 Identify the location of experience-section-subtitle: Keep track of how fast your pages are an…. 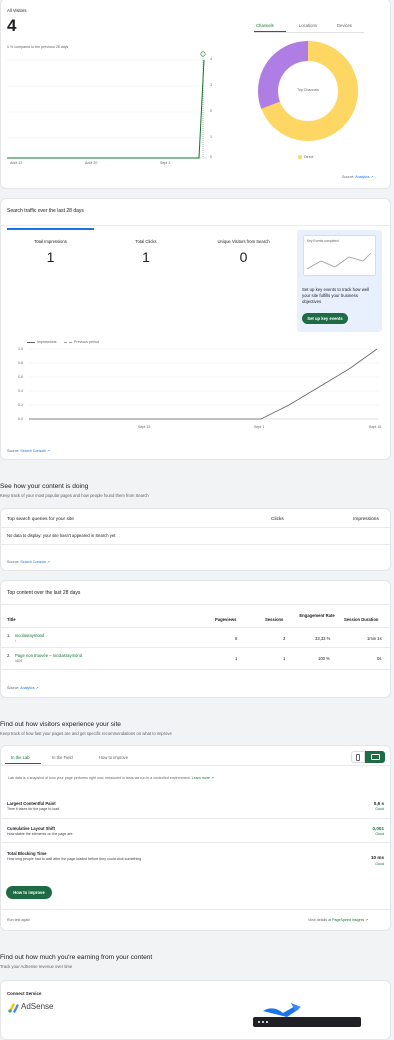
(86, 733).